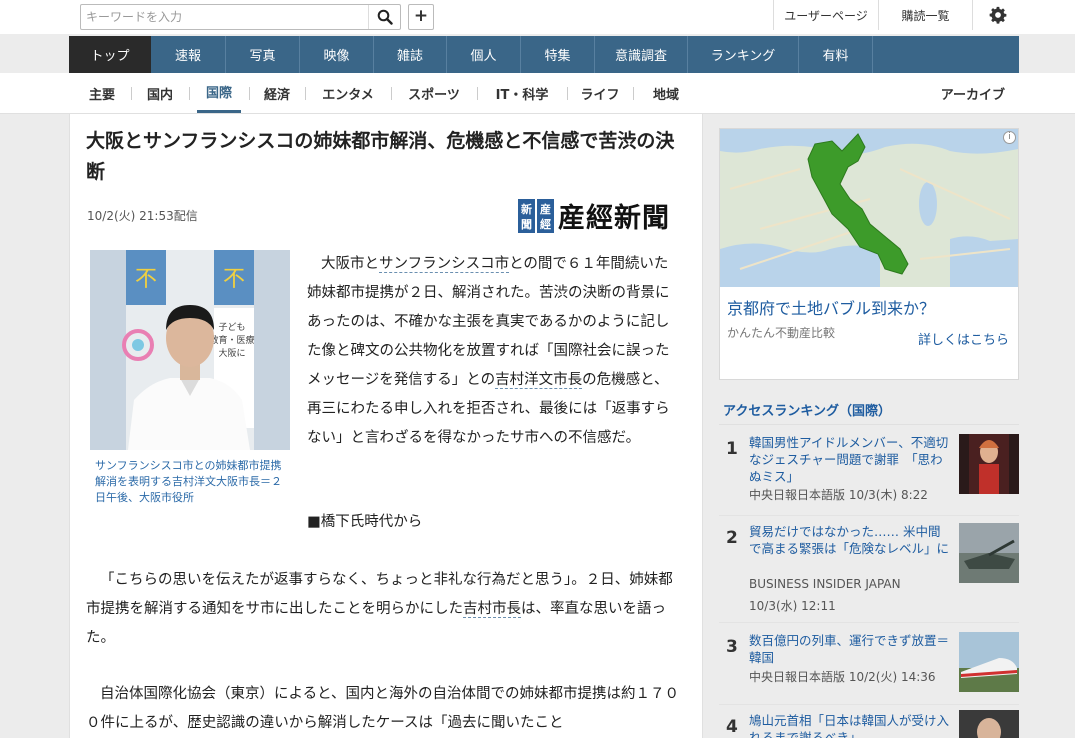  I want to click on ranking-item-date: 10/3(水) 12:11, so click(792, 606).